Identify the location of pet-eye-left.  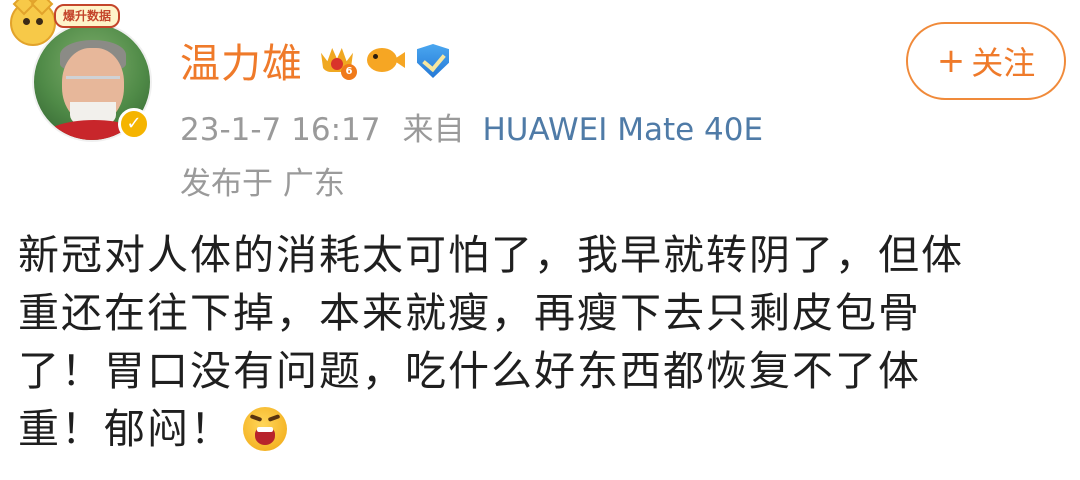
(26, 21).